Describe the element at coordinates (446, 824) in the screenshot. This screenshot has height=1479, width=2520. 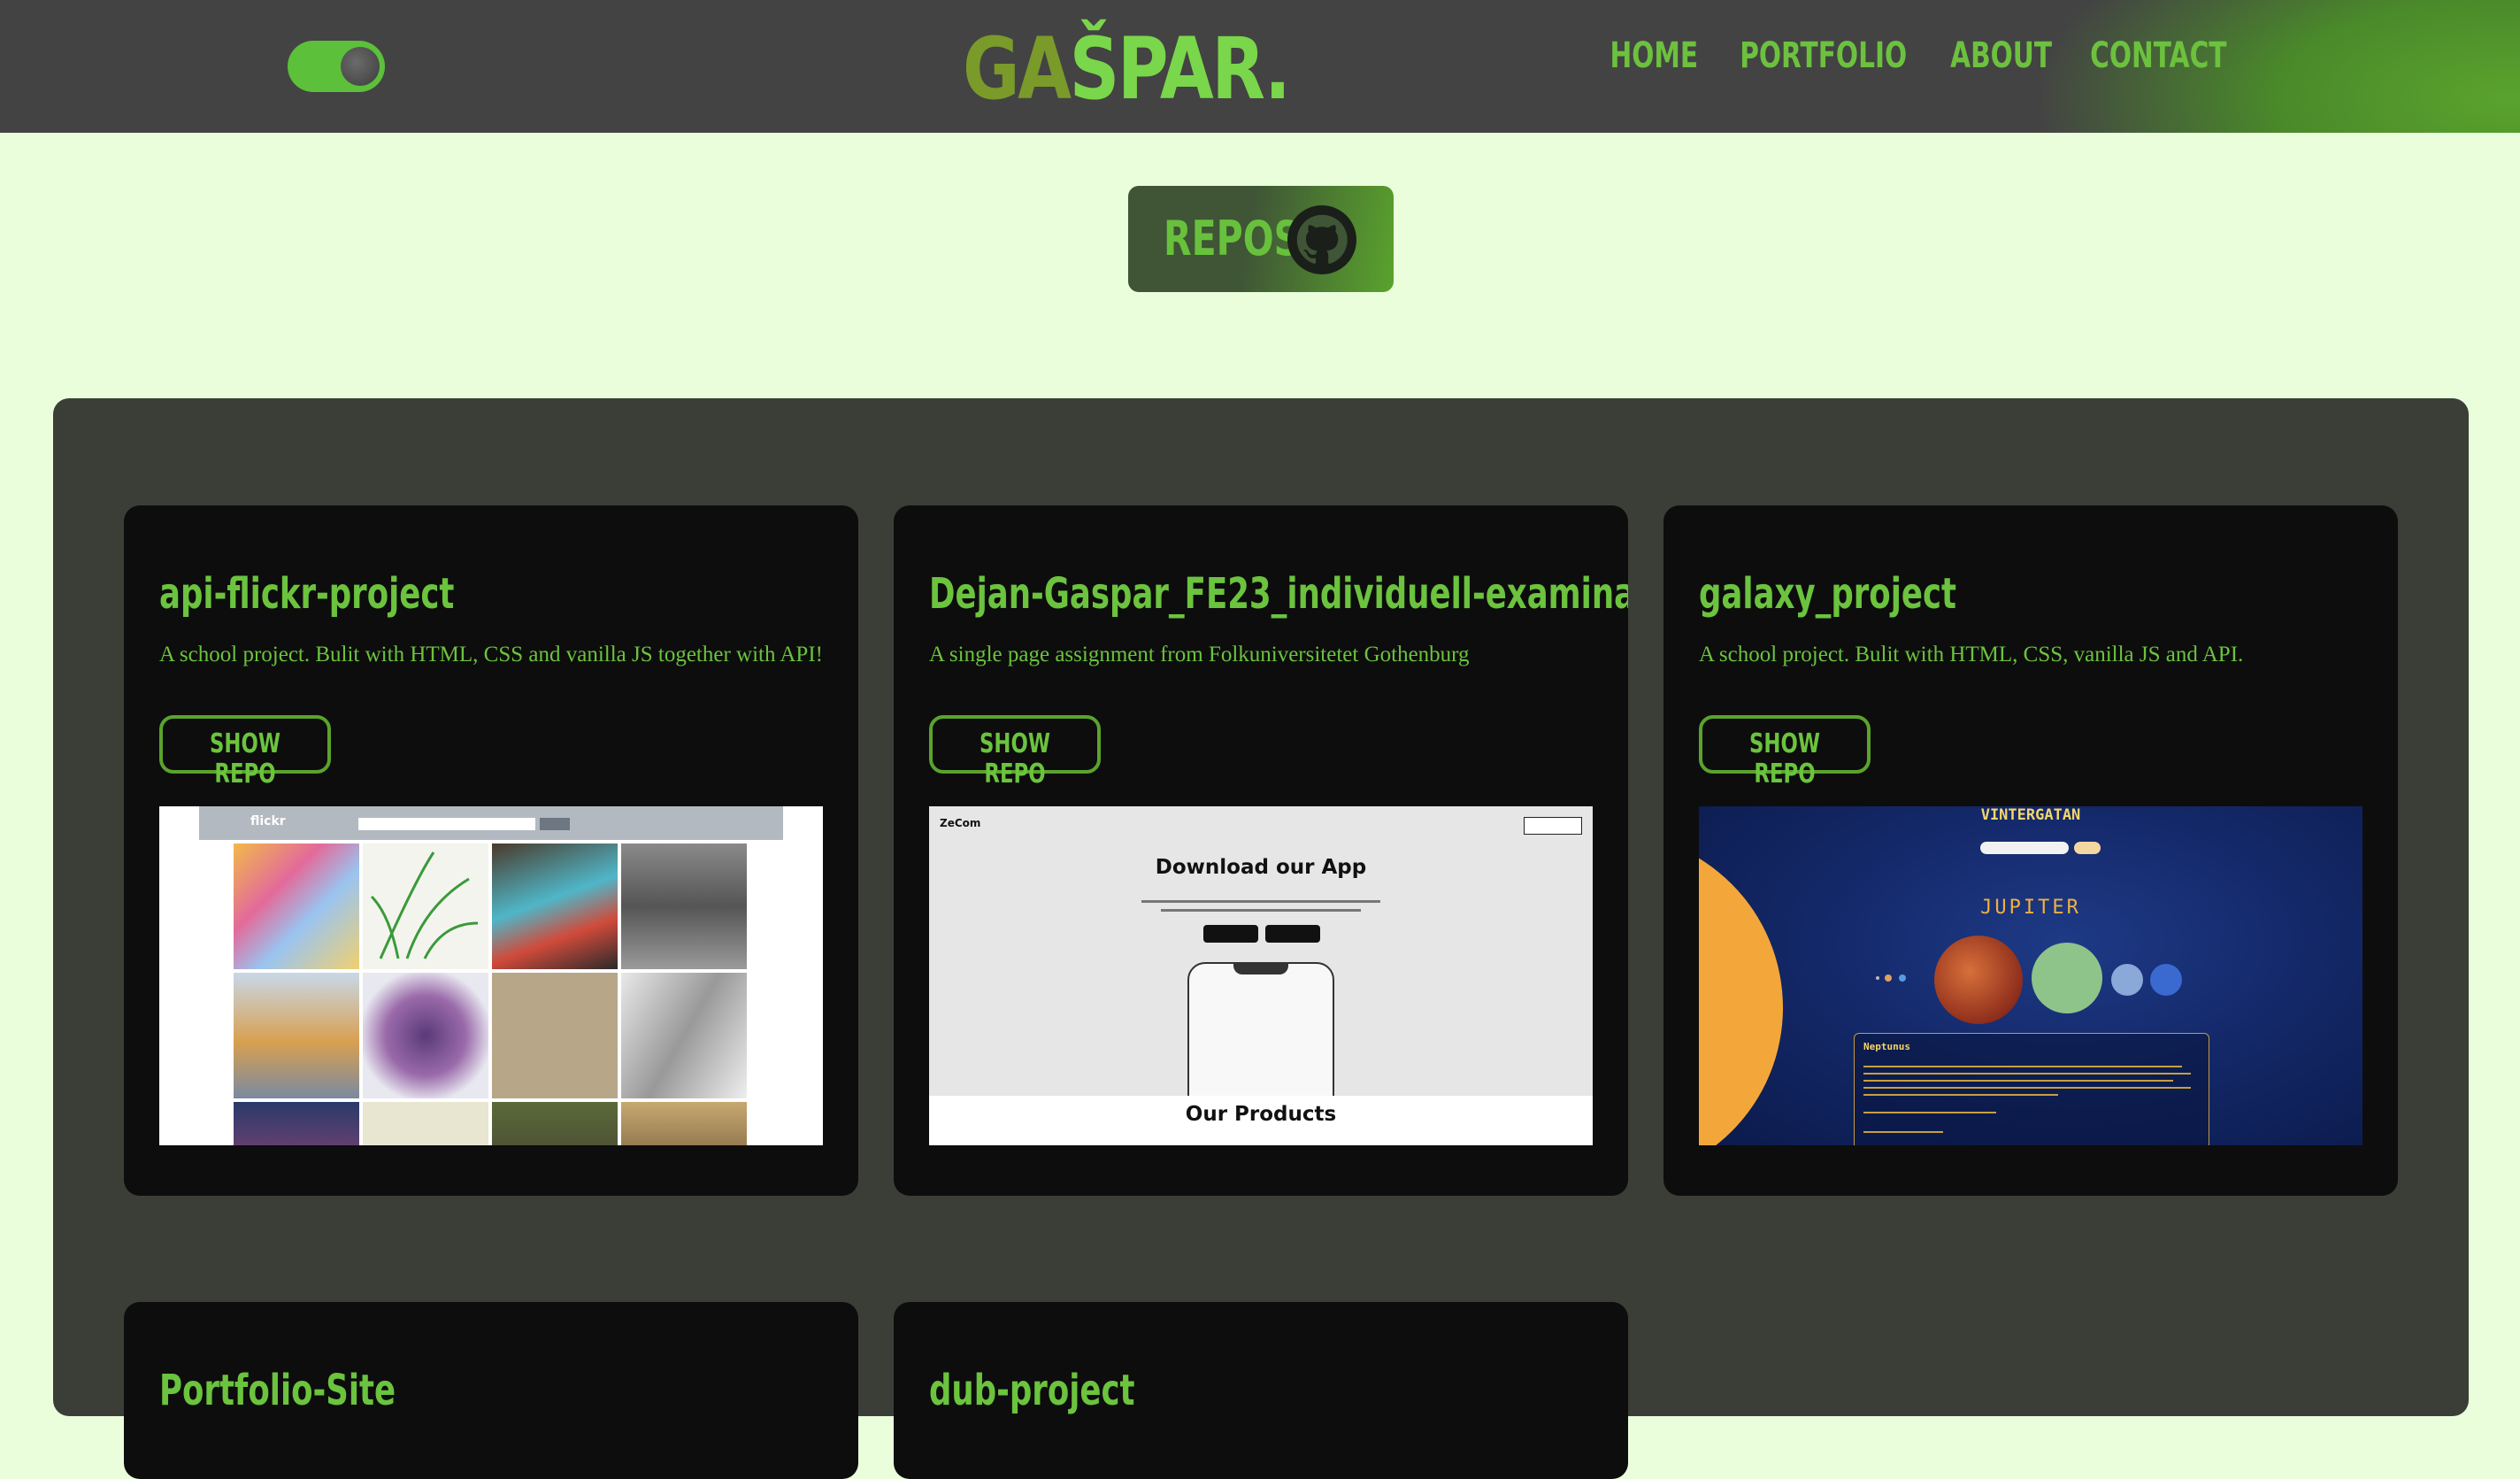
I see `flickr-search-field` at that location.